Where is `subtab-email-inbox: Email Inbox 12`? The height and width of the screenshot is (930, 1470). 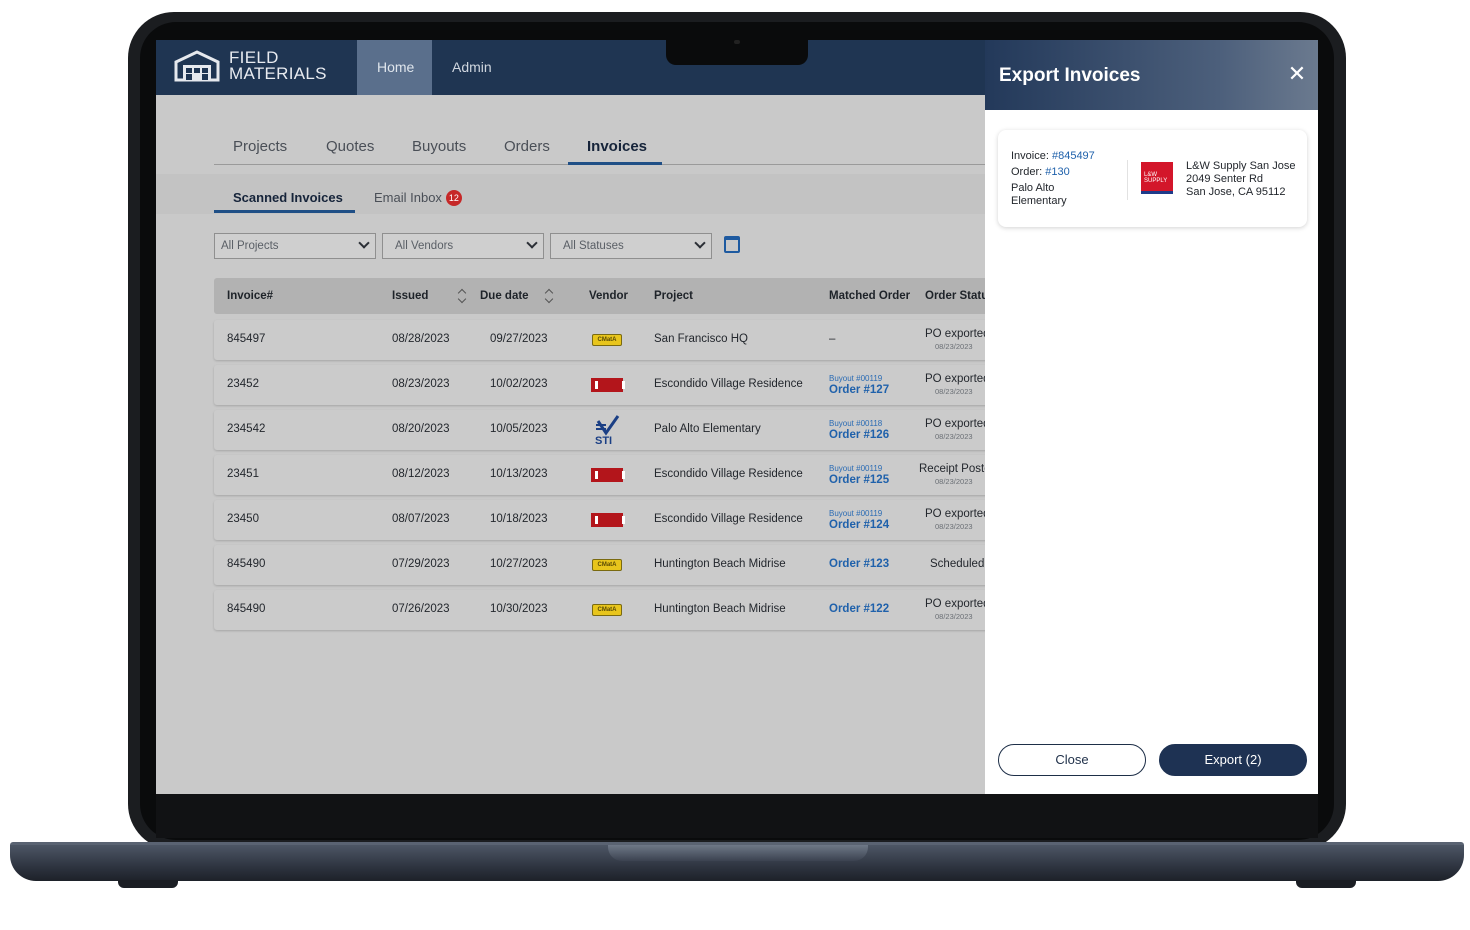 subtab-email-inbox: Email Inbox 12 is located at coordinates (418, 198).